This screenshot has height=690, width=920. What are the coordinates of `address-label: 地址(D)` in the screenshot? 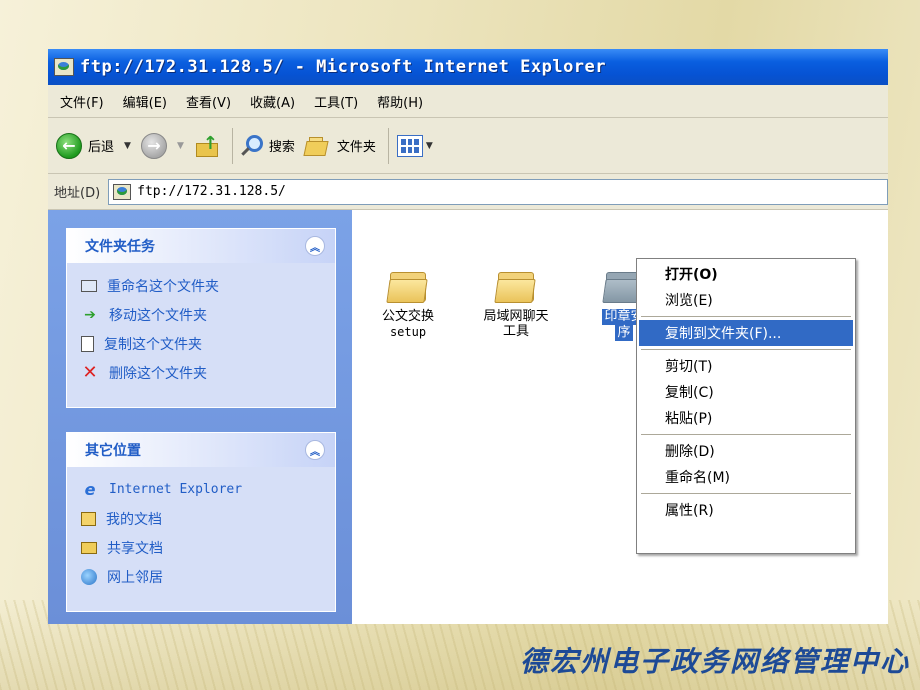 It's located at (77, 193).